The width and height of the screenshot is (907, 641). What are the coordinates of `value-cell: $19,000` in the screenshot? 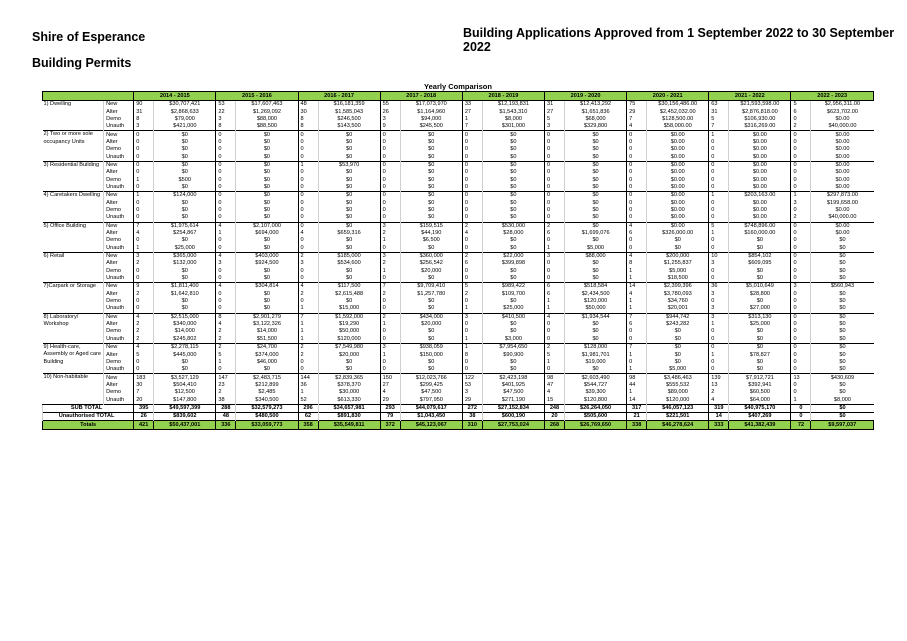 It's located at (595, 362).